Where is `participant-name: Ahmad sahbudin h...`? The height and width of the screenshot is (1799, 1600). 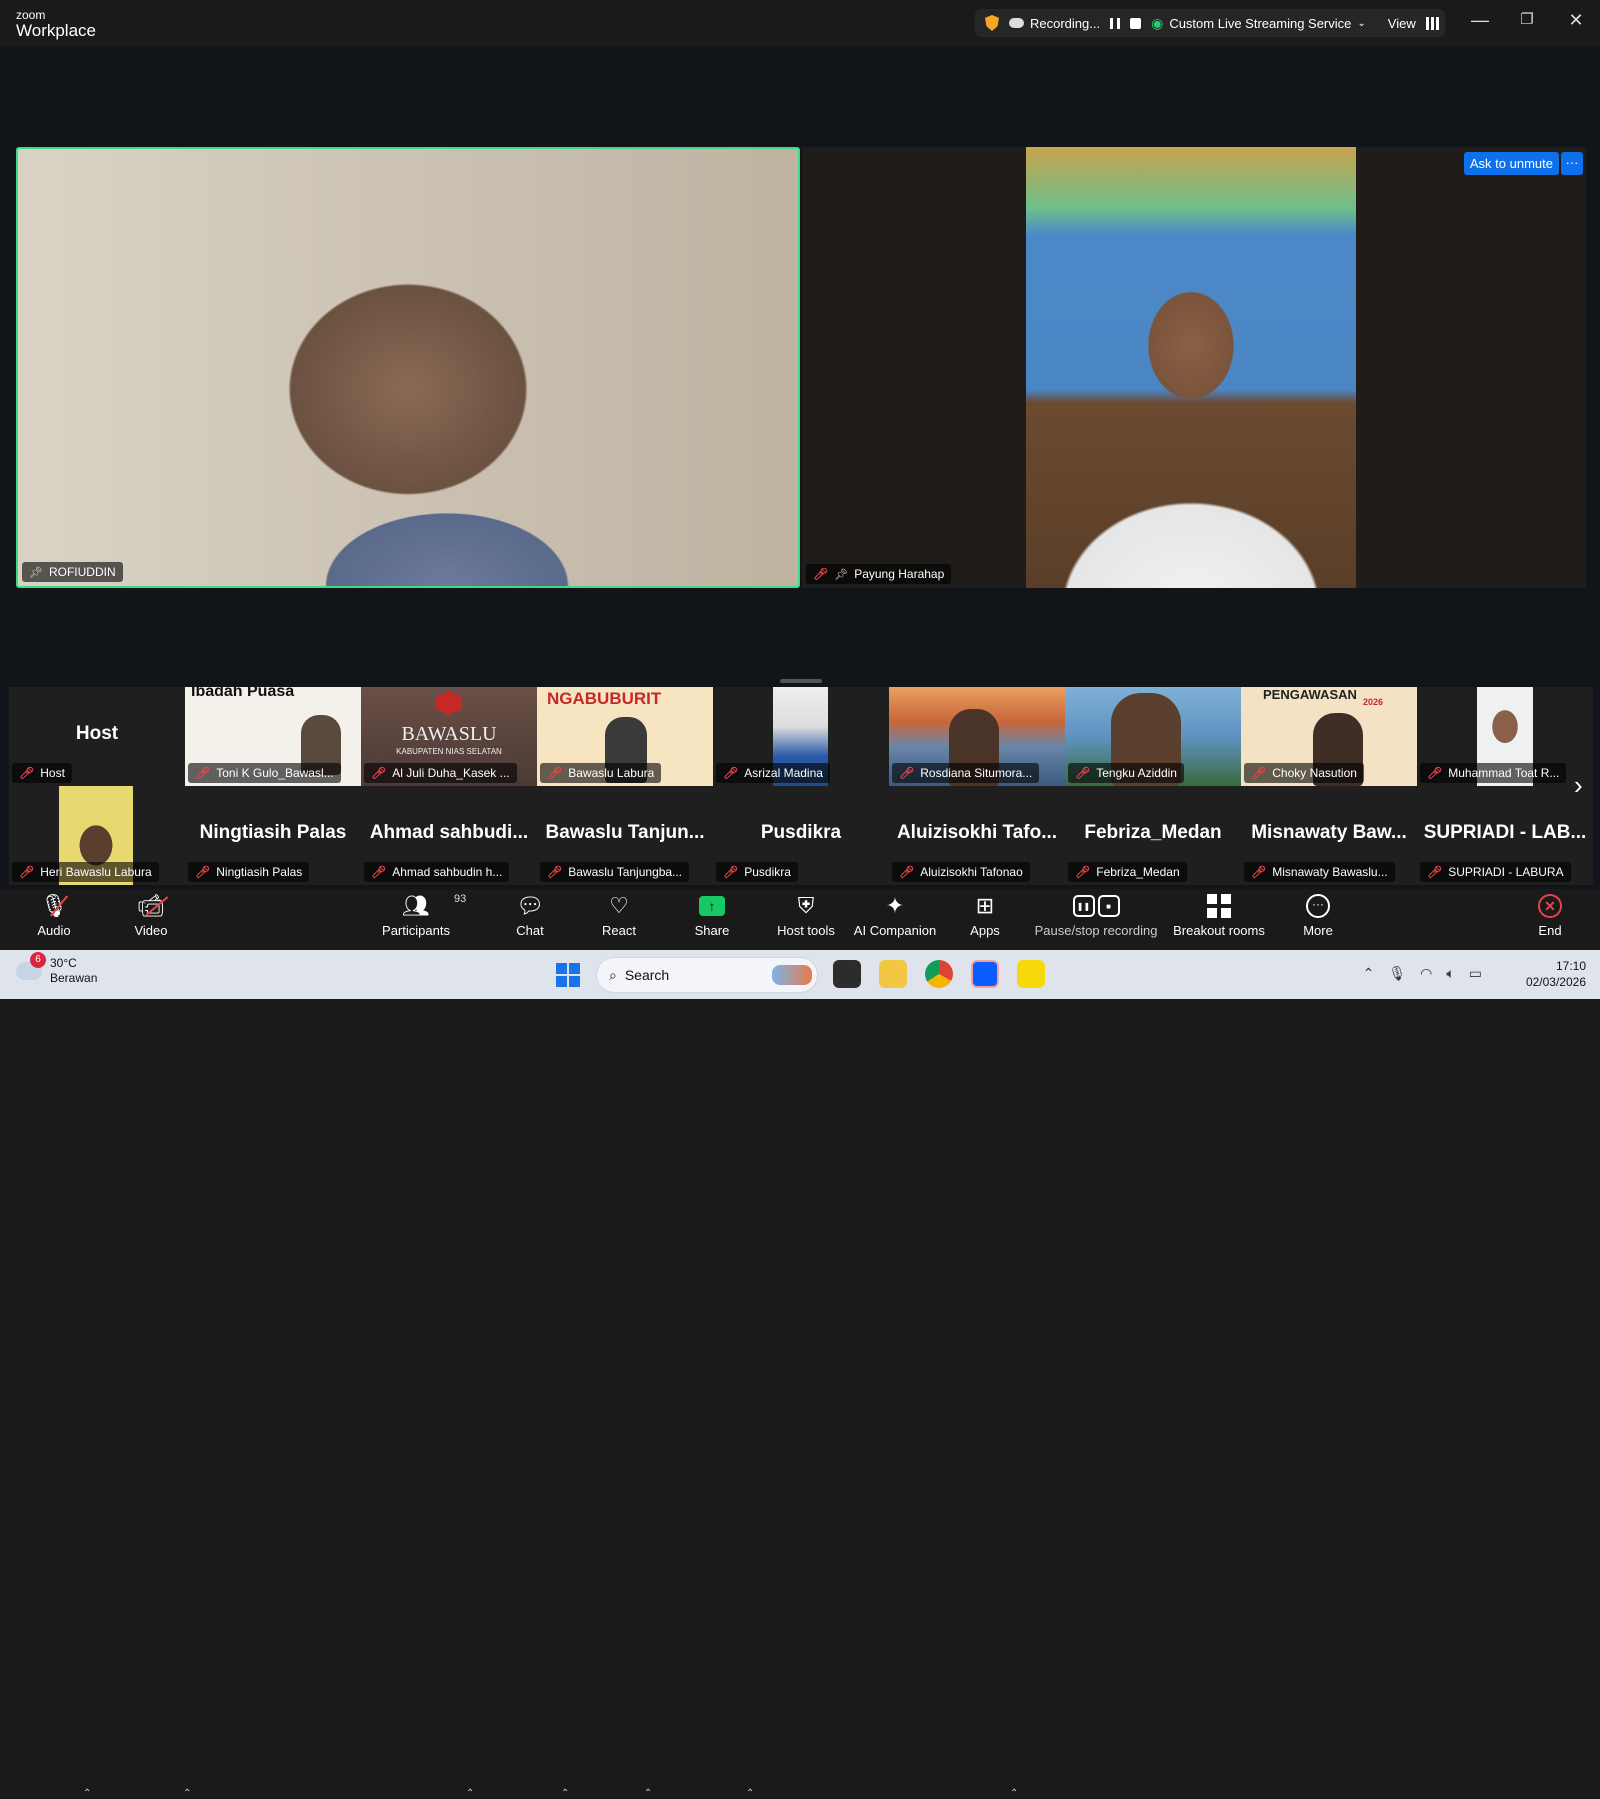
participant-name: Ahmad sahbudin h... is located at coordinates (447, 872).